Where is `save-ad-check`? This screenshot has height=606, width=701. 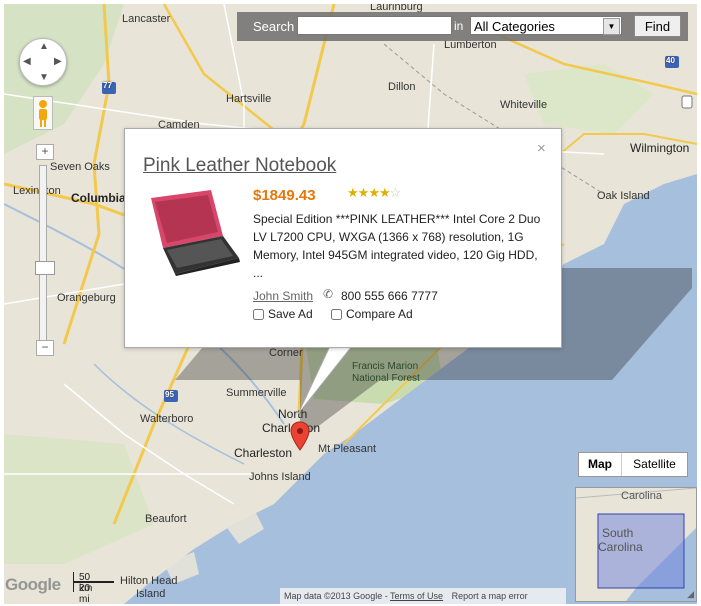
save-ad-check is located at coordinates (258, 314).